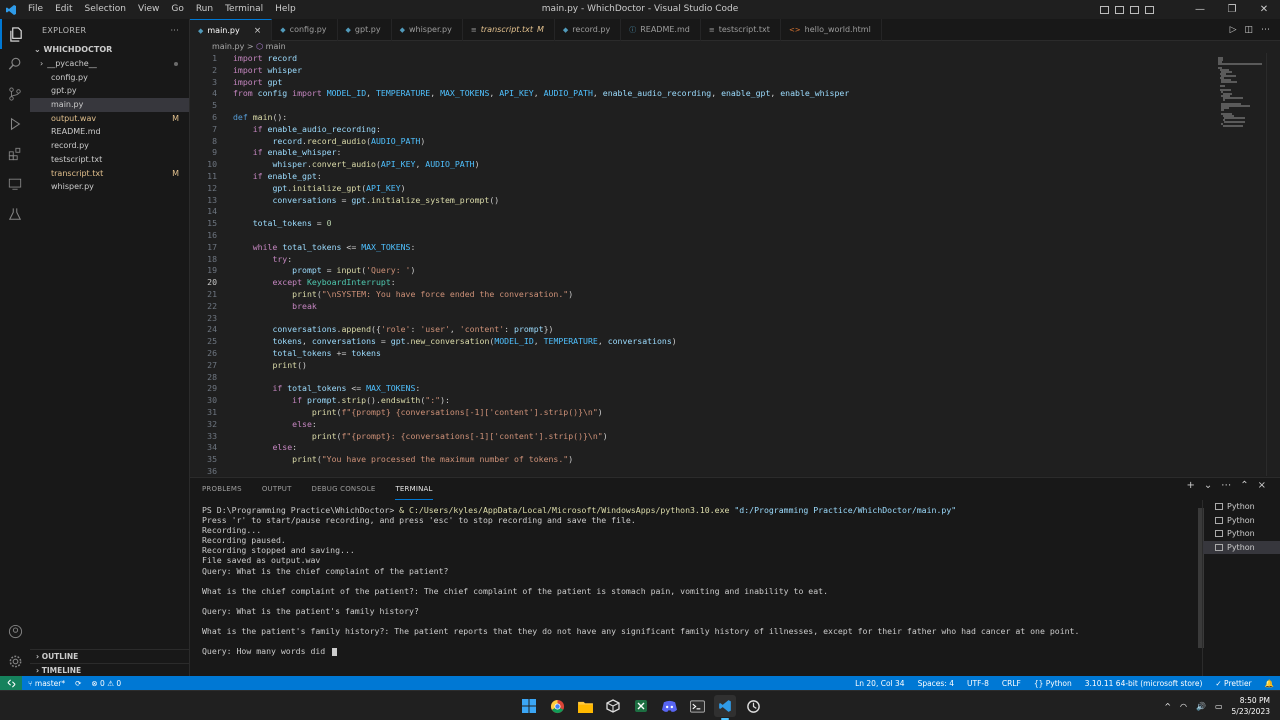 This screenshot has width=1280, height=720. What do you see at coordinates (1200, 9) in the screenshot?
I see `minimize-button: —` at bounding box center [1200, 9].